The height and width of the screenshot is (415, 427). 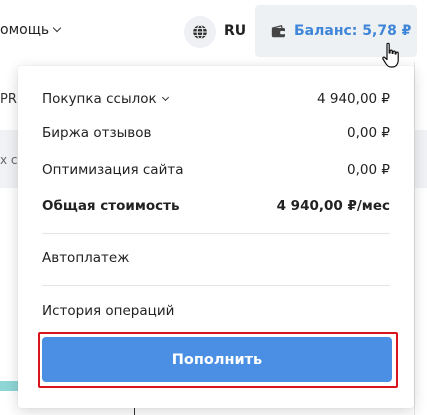 What do you see at coordinates (99, 99) in the screenshot?
I see `cost-line-label: Покупка ссылок` at bounding box center [99, 99].